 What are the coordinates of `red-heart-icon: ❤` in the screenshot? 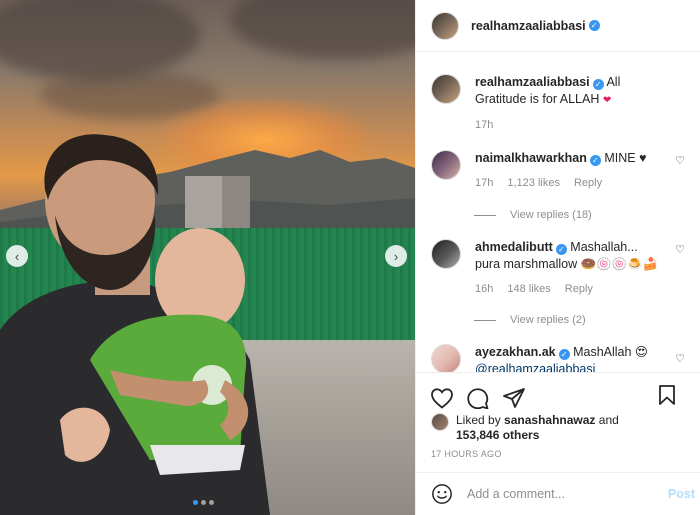 It's located at (607, 100).